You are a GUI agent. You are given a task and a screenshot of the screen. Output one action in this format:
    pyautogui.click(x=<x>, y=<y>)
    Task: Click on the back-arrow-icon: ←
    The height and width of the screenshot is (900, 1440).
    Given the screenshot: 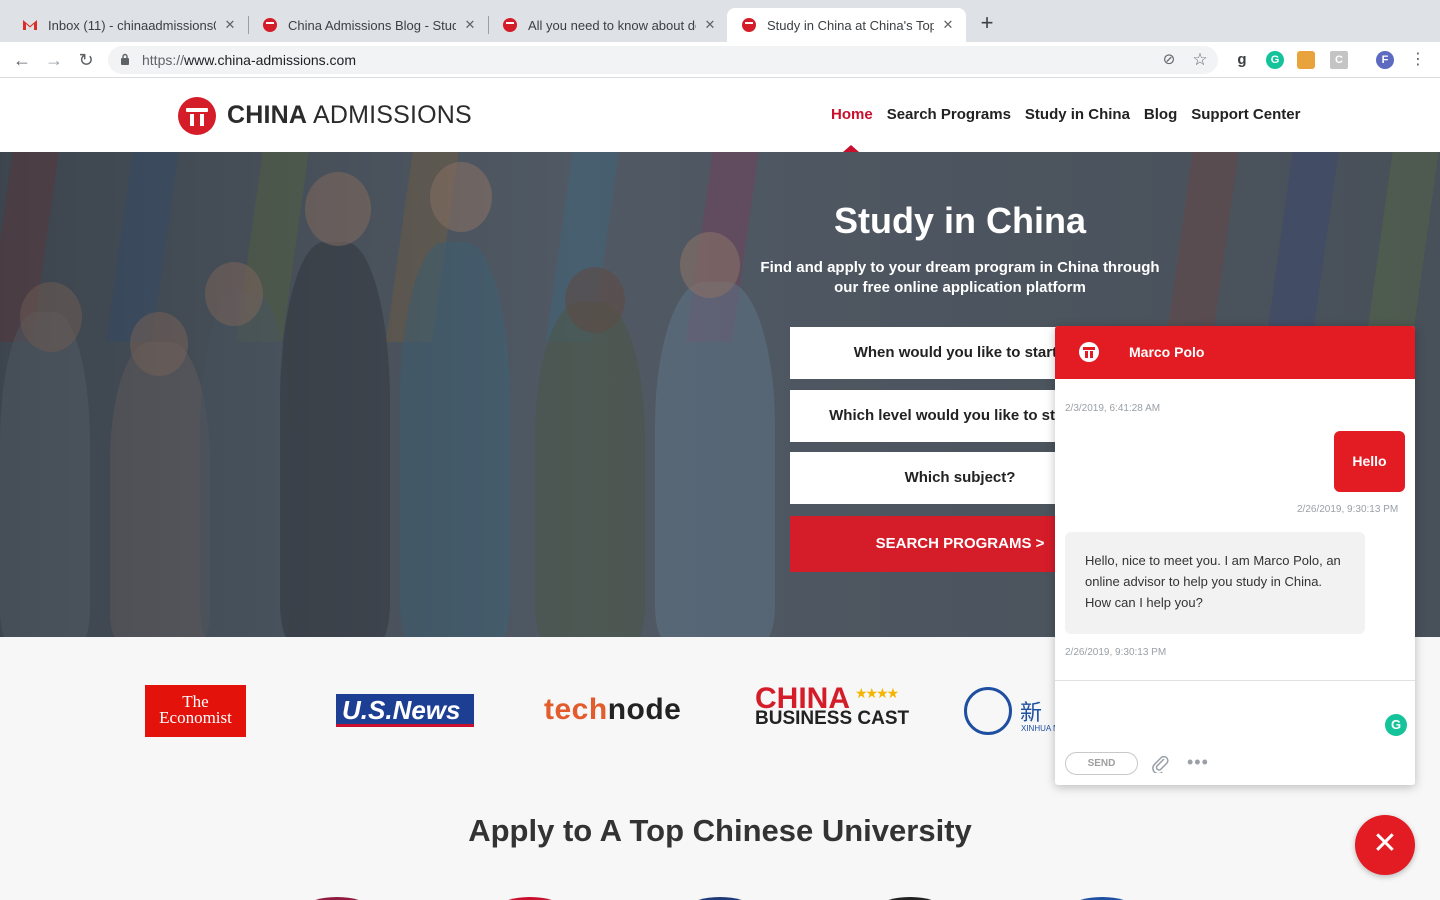 What is the action you would take?
    pyautogui.click(x=22, y=60)
    